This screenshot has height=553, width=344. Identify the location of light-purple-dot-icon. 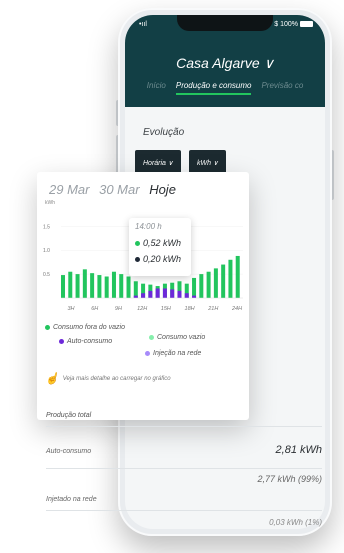
(147, 353).